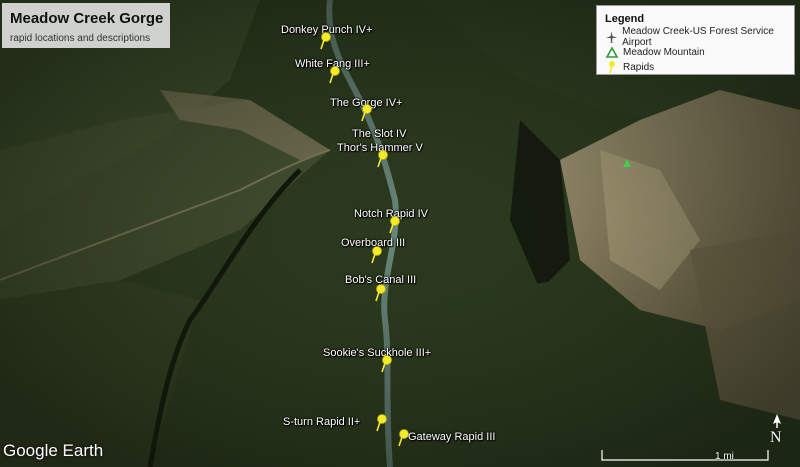  Describe the element at coordinates (639, 67) in the screenshot. I see `legend-label-rapids: Rapids` at that location.